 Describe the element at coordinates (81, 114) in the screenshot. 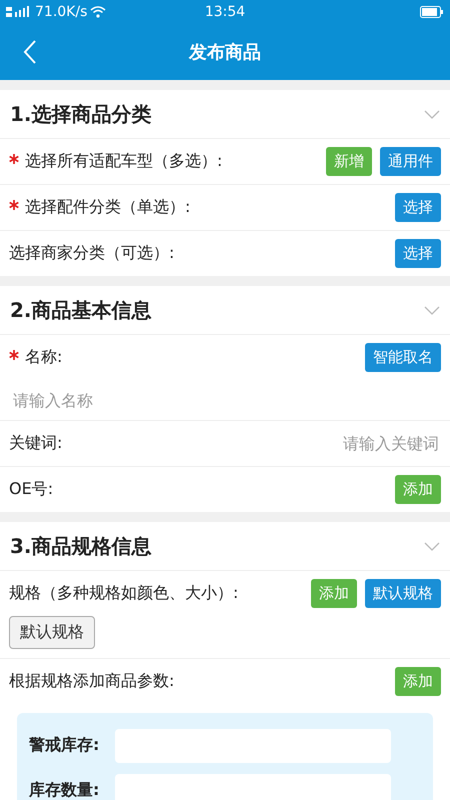

I see `section-title: 1.选择商品分类` at that location.